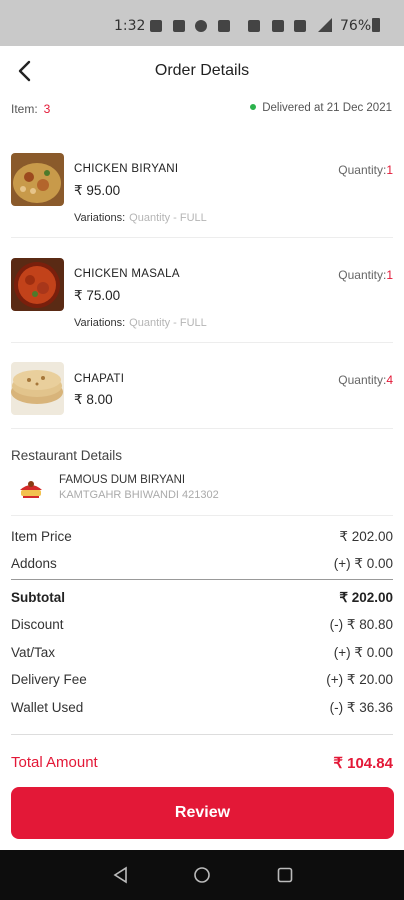 This screenshot has width=404, height=900. What do you see at coordinates (126, 169) in the screenshot?
I see `item-name: CHICKEN BIRYANI` at bounding box center [126, 169].